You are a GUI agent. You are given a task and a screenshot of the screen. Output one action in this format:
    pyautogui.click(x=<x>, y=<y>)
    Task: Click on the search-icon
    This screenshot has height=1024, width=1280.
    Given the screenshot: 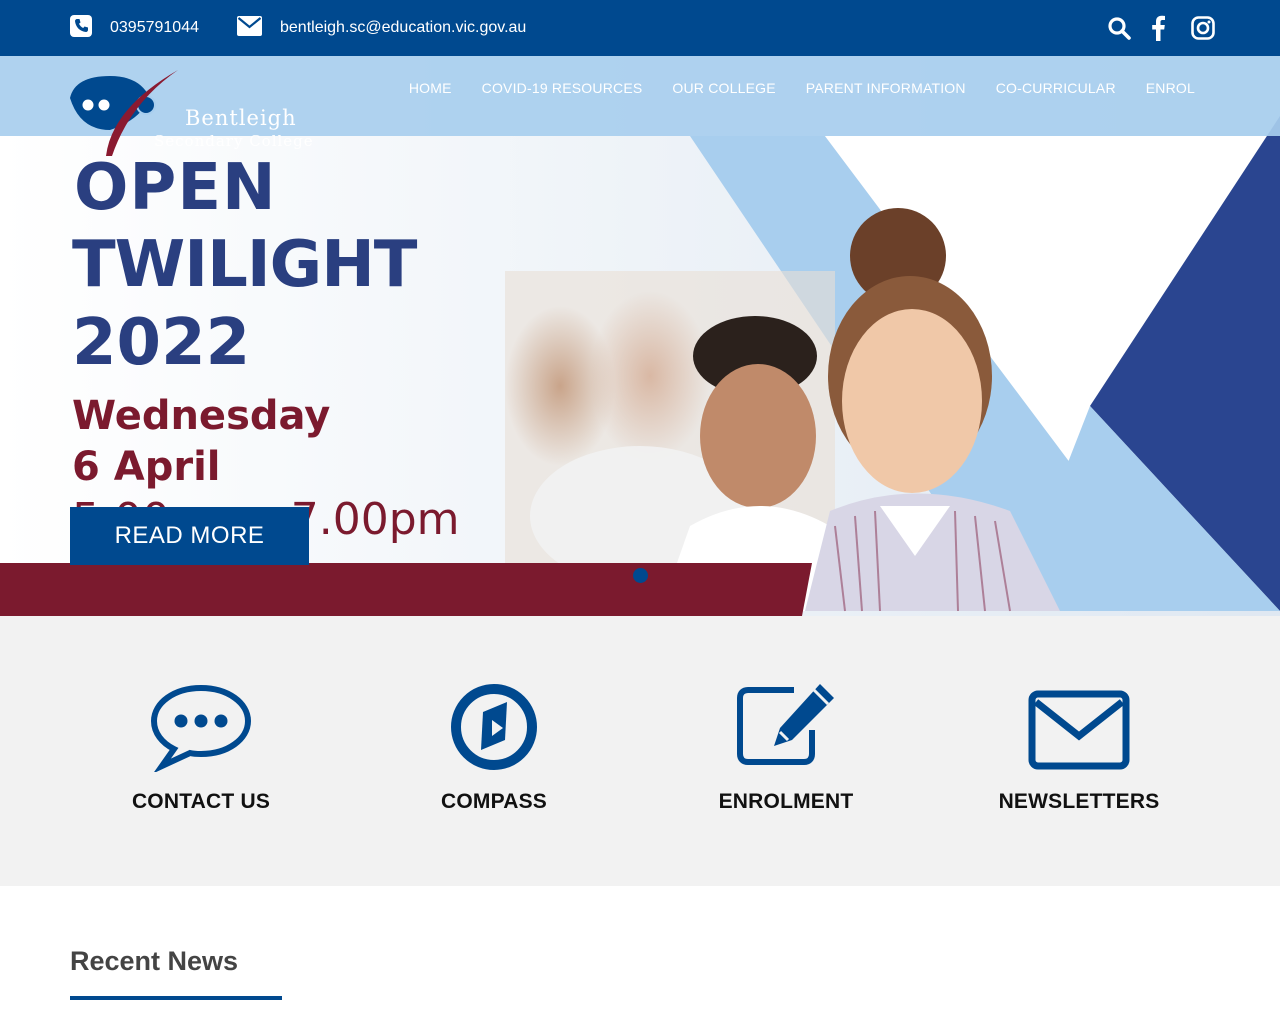 What is the action you would take?
    pyautogui.click(x=1119, y=28)
    